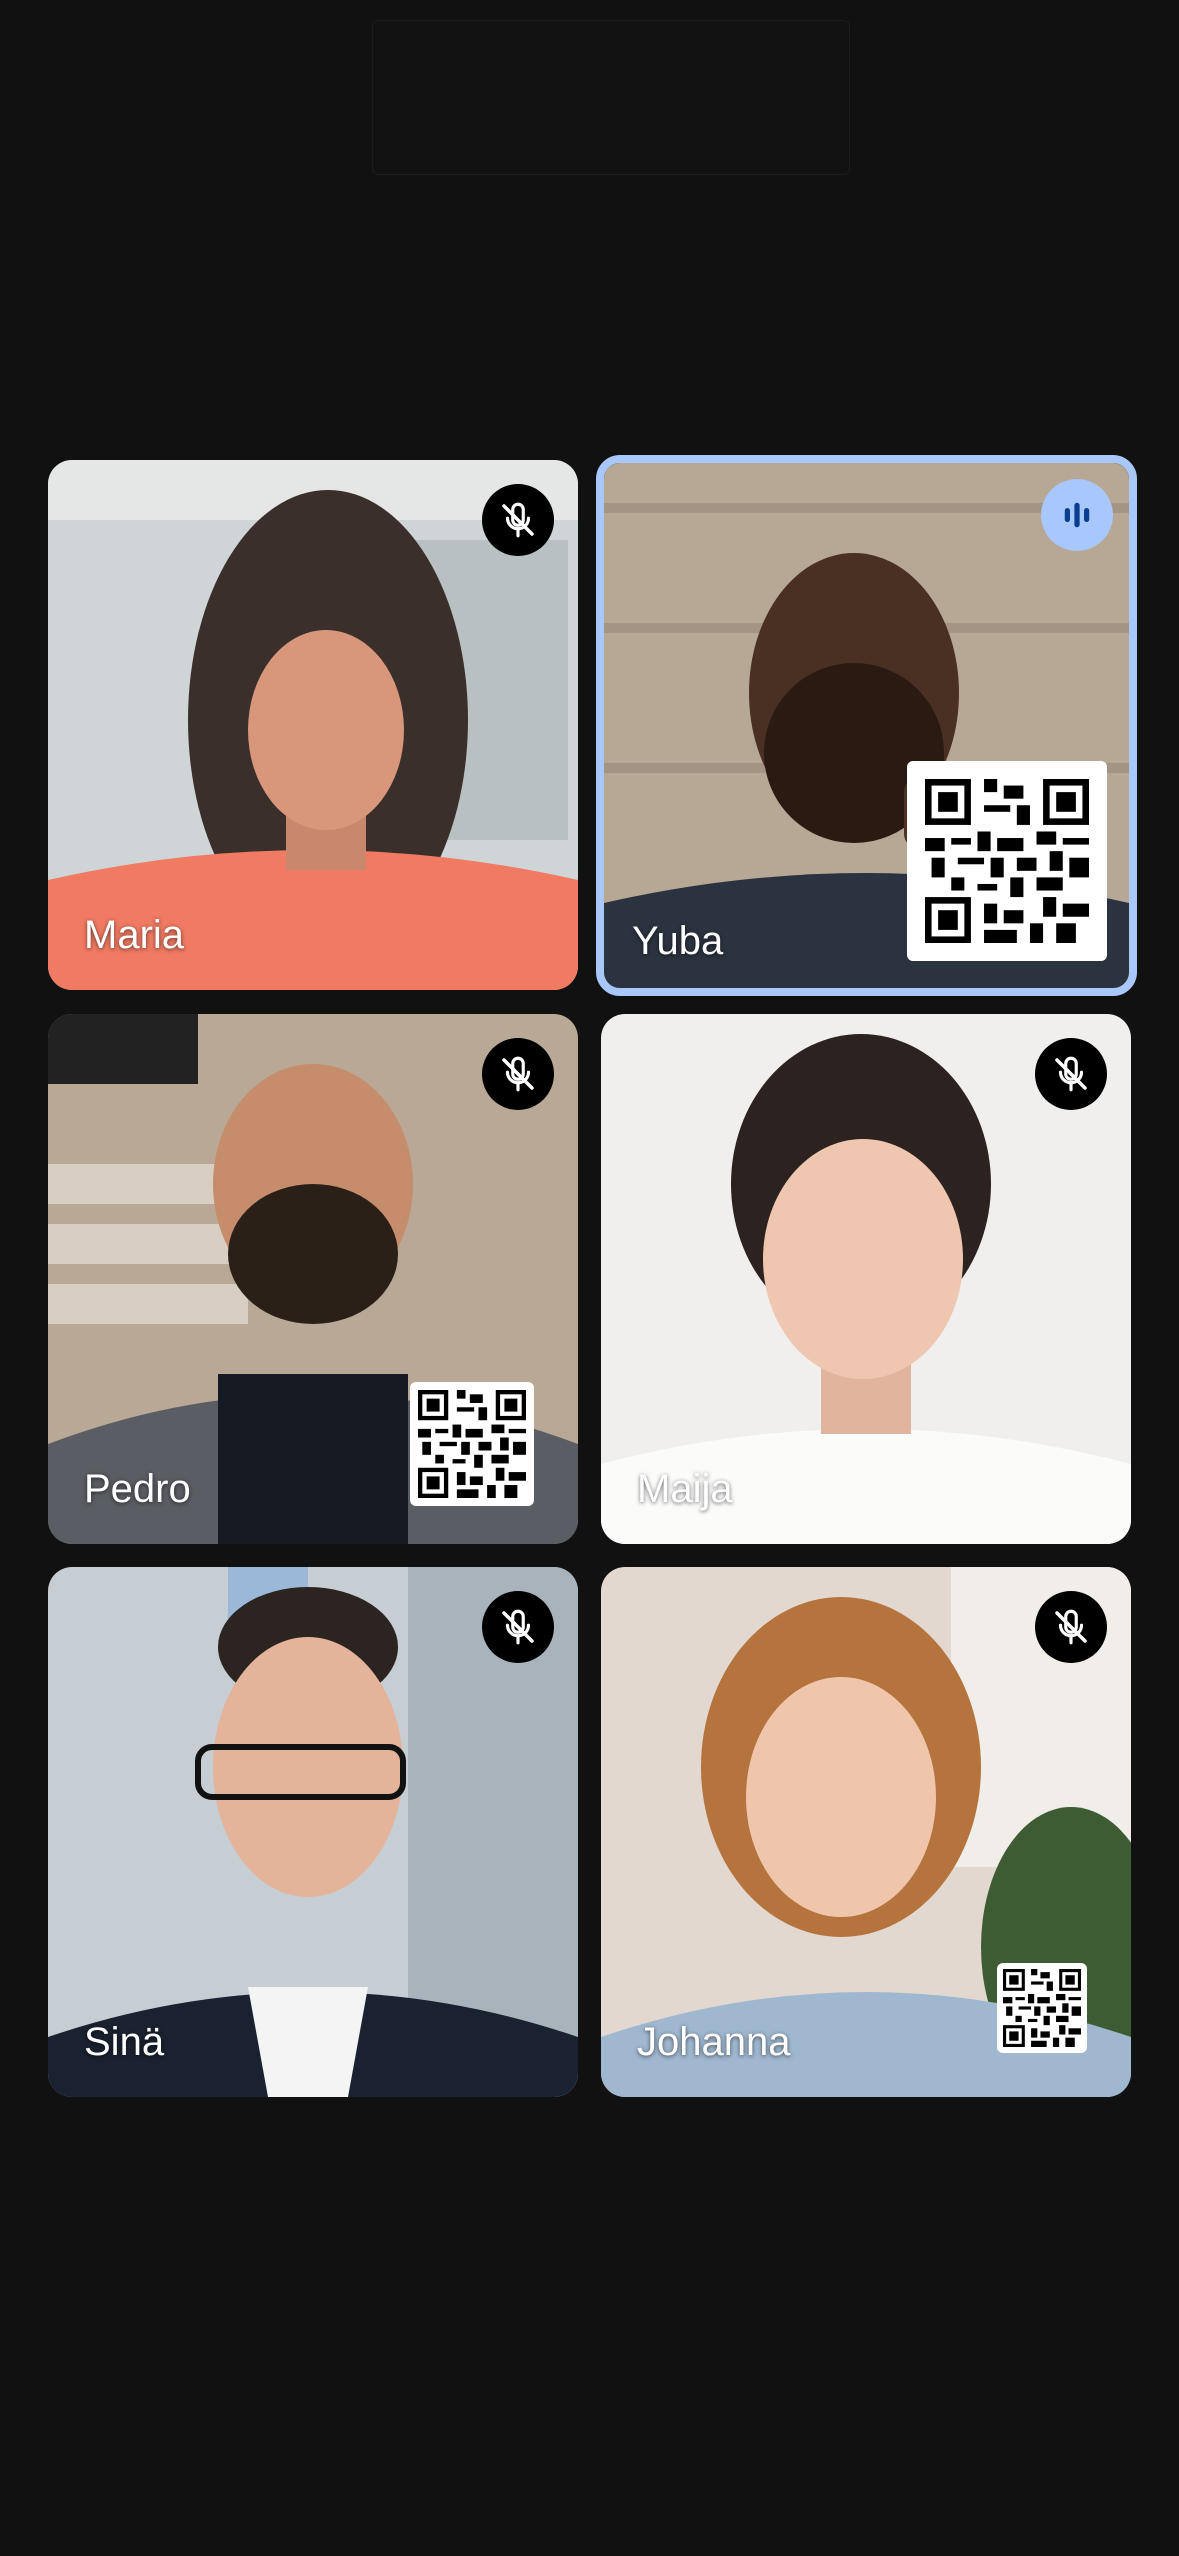 This screenshot has height=2556, width=1179. I want to click on audio-level-icon, so click(1077, 515).